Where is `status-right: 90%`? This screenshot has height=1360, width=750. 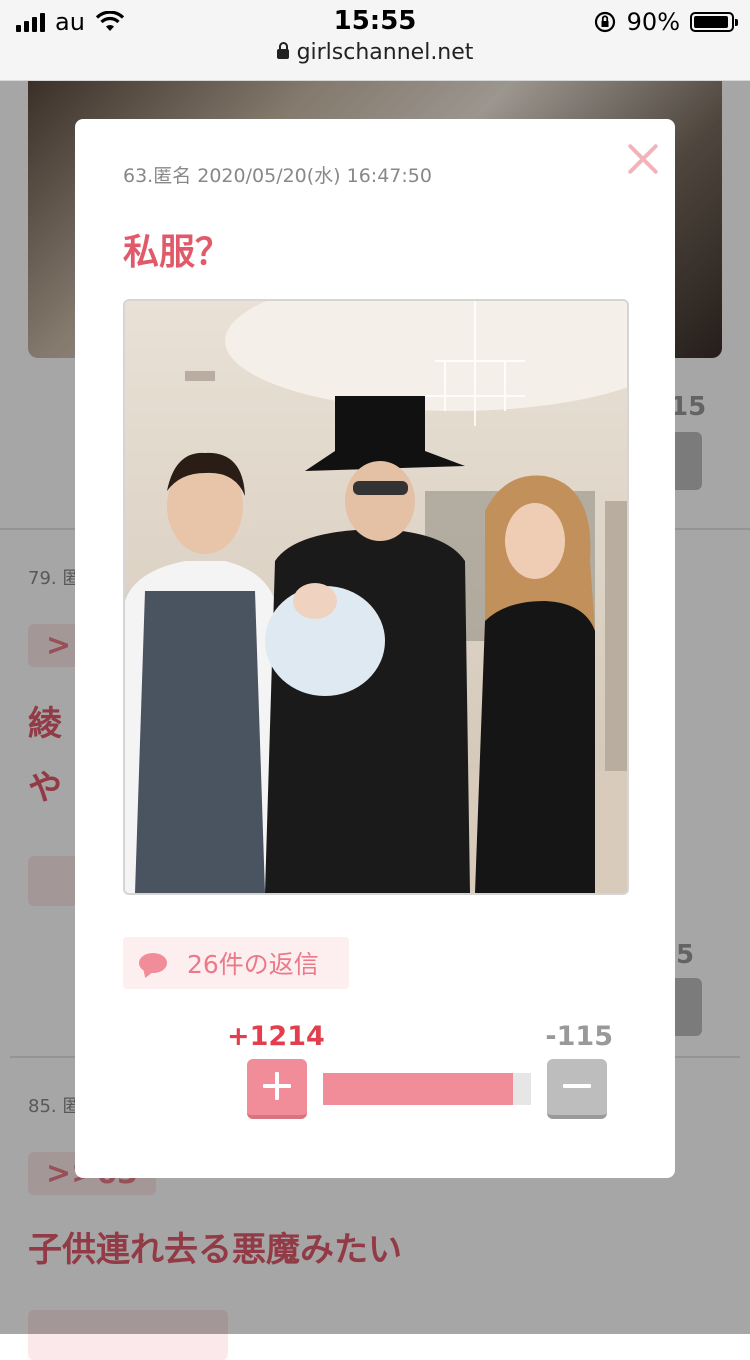 status-right: 90% is located at coordinates (665, 22).